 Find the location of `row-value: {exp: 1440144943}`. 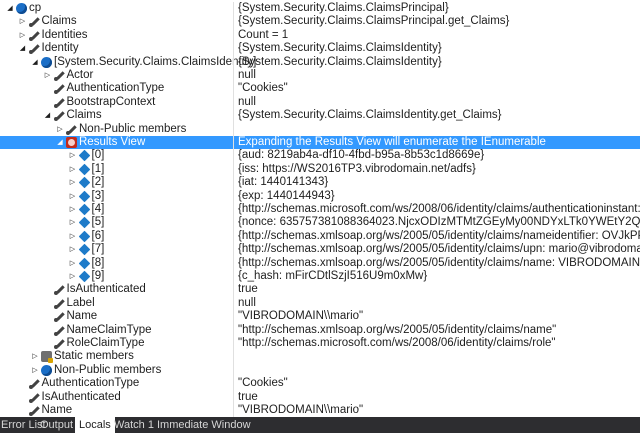

row-value: {exp: 1440144943} is located at coordinates (286, 196).